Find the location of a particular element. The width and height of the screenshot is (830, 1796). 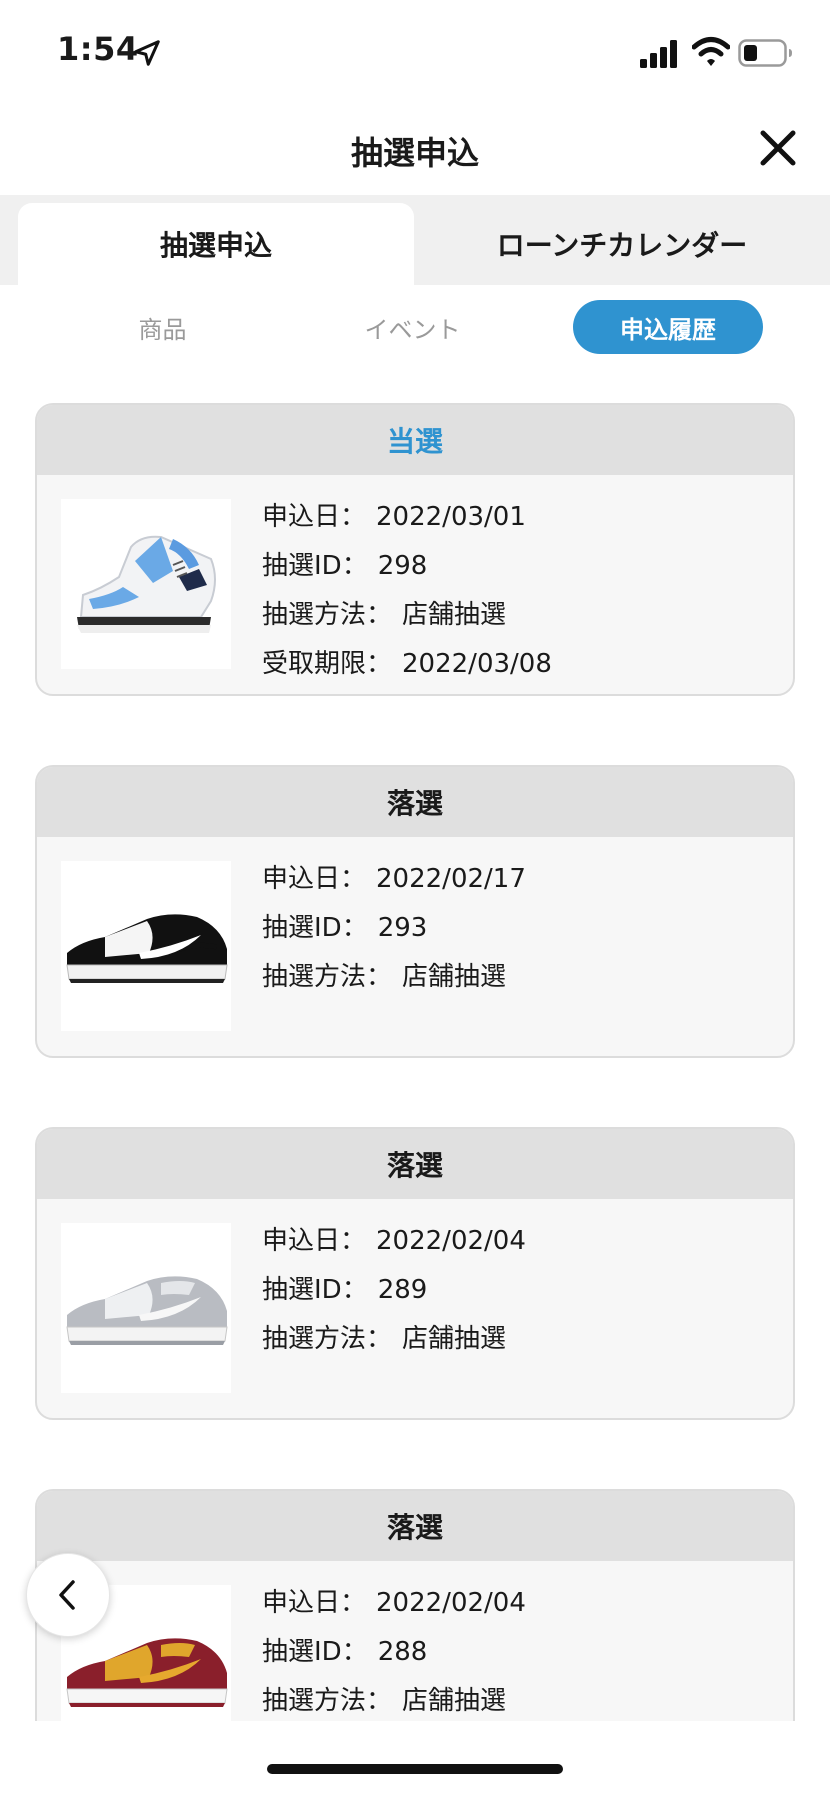

apply-date-row: 申込日： 2022/03/01 is located at coordinates (407, 517).